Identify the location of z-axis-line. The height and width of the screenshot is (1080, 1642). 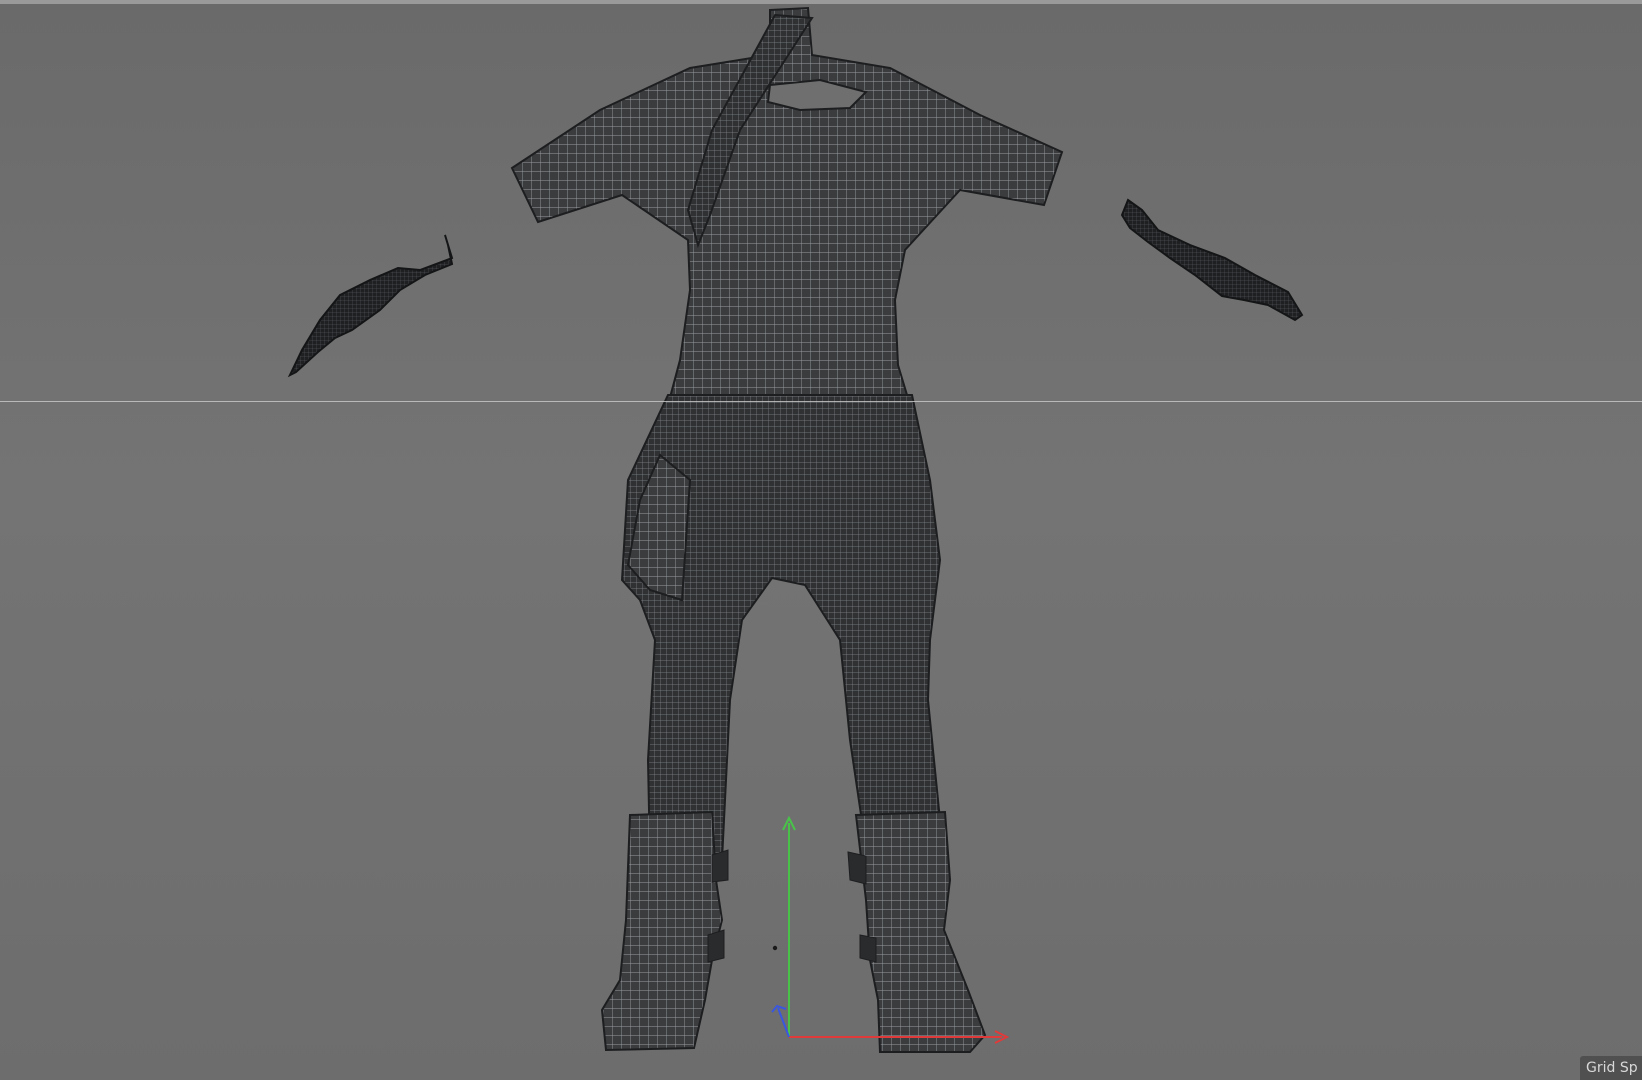
(783, 1022).